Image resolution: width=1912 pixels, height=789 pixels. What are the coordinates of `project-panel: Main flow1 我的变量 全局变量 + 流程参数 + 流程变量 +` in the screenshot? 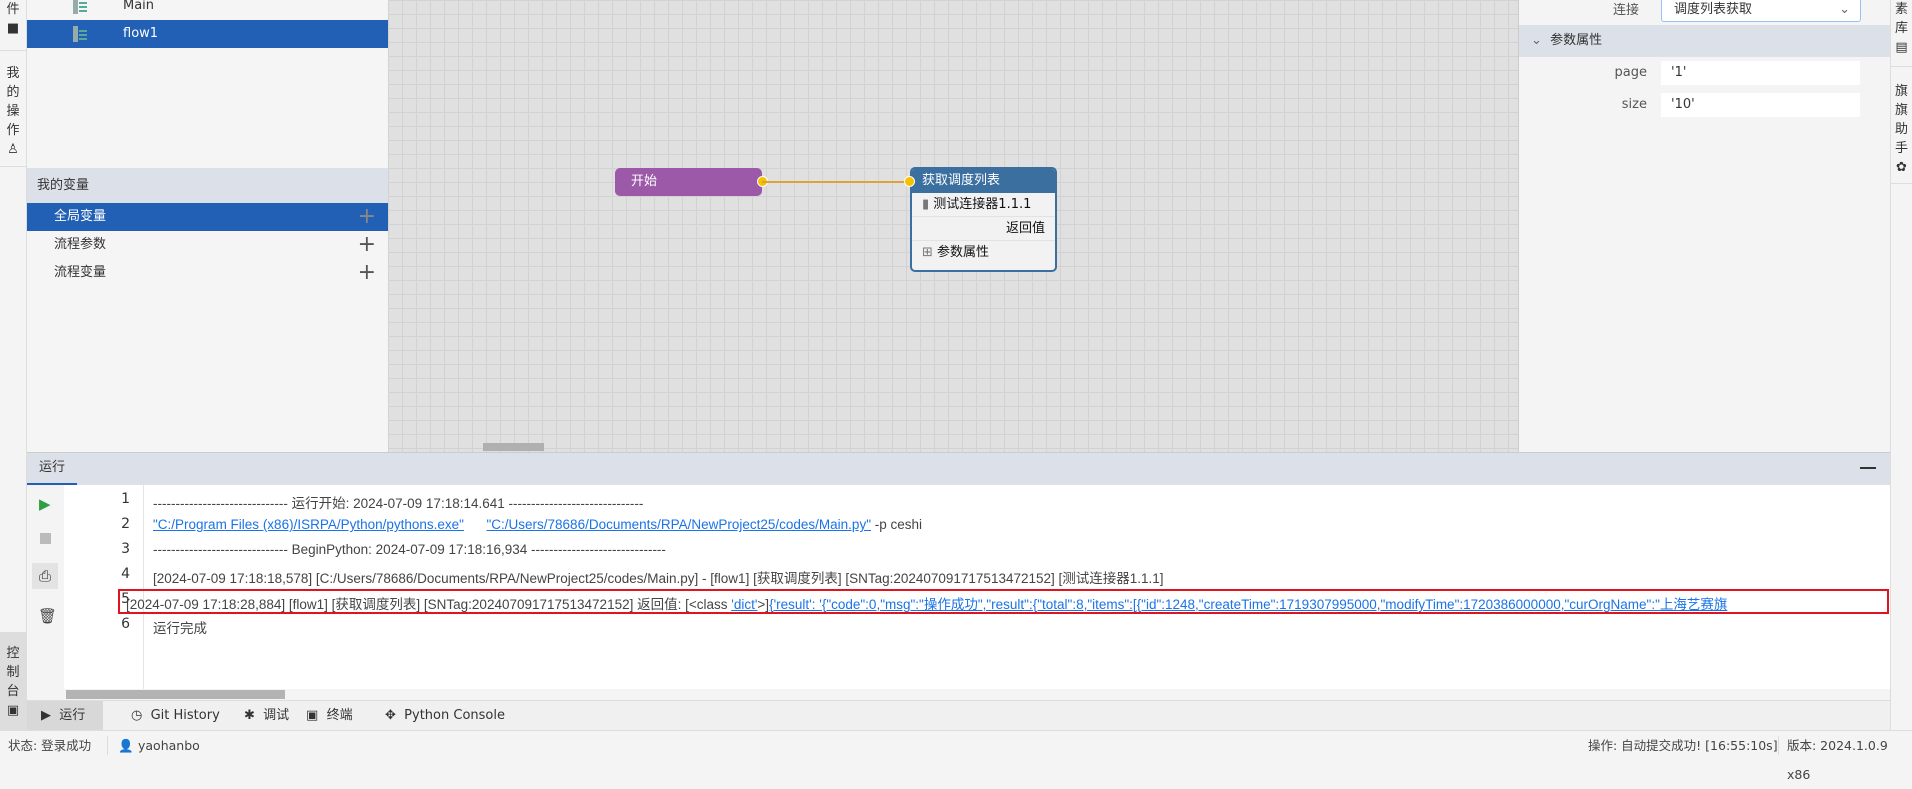 It's located at (207, 226).